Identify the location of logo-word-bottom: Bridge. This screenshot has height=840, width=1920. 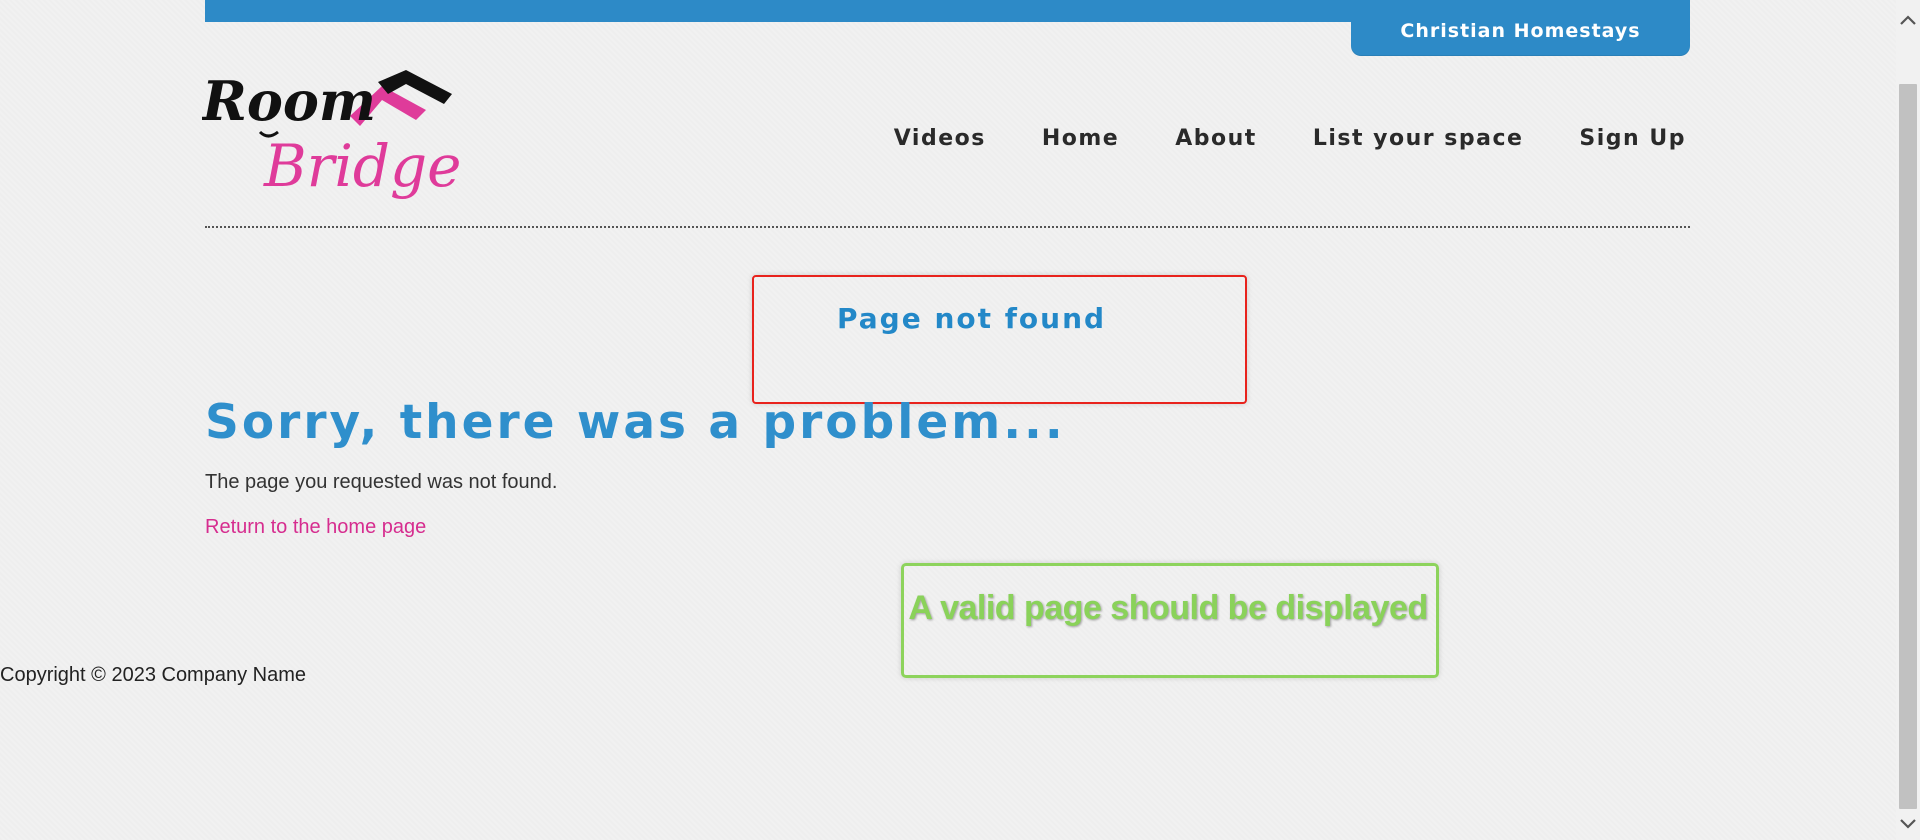
(362, 166).